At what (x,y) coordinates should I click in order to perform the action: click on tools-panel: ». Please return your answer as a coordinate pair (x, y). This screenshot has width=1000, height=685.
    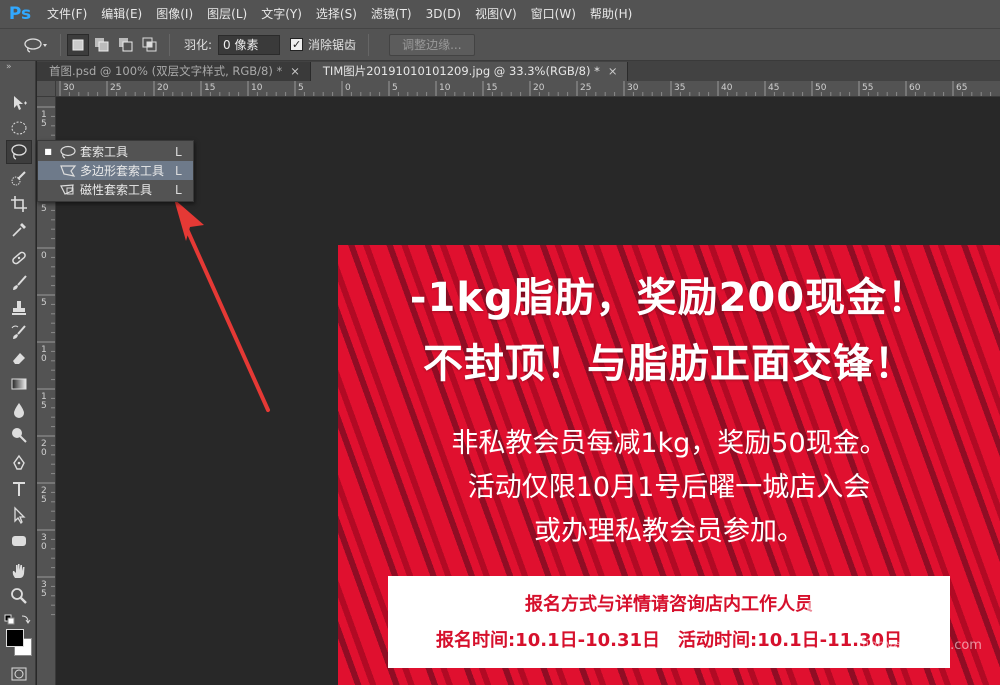
    Looking at the image, I should click on (18, 373).